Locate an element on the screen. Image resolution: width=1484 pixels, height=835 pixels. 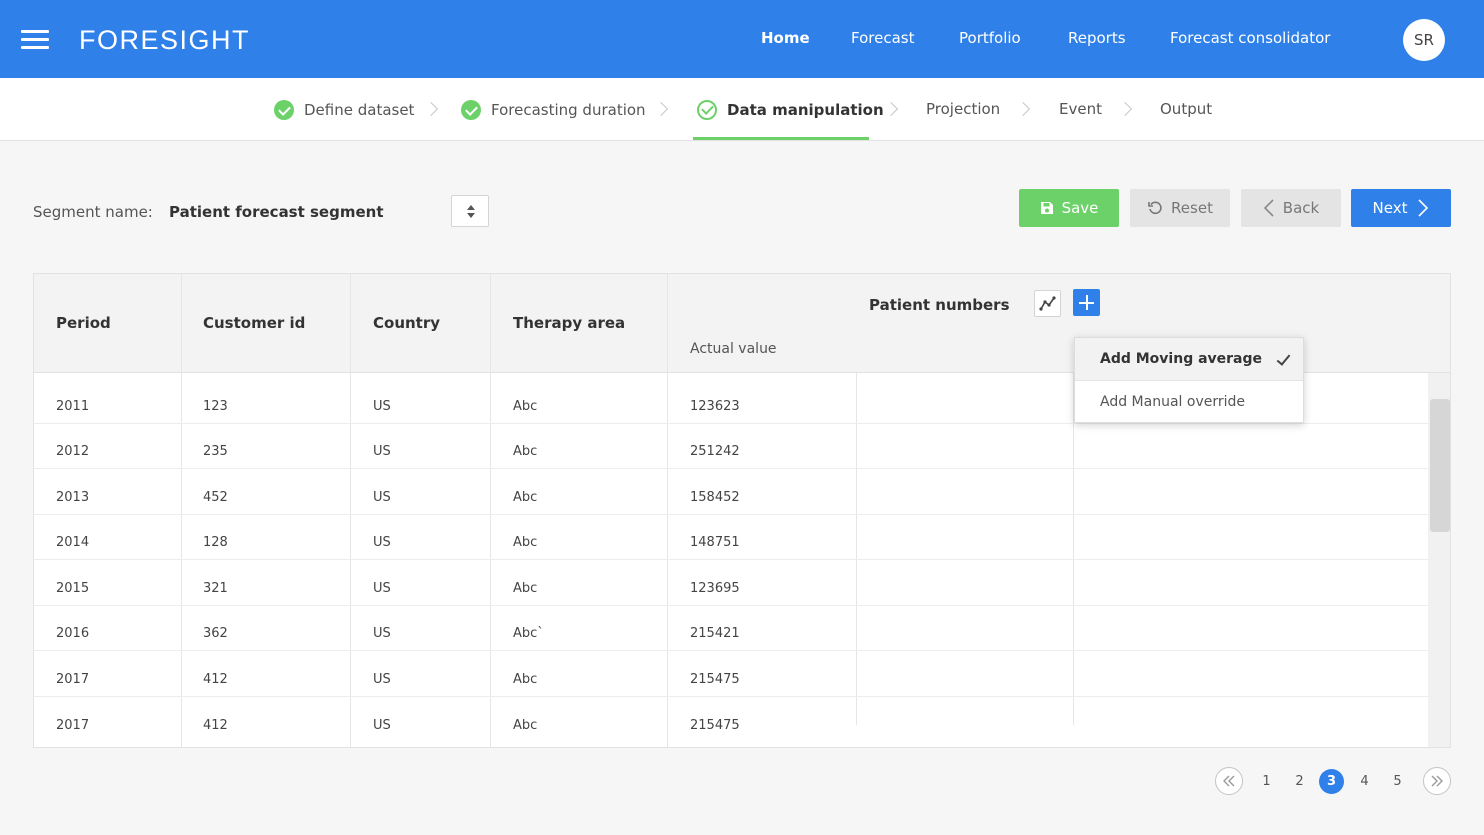
segment-name-value: Patient forecast segment is located at coordinates (276, 212).